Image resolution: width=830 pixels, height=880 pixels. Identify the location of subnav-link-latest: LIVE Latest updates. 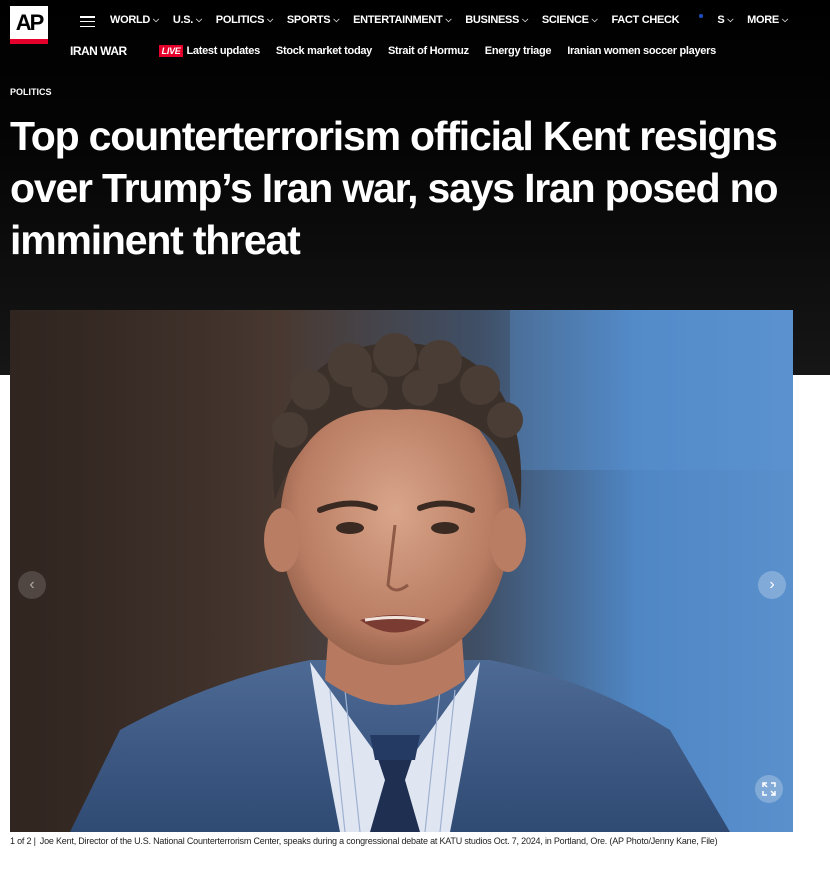
(209, 51).